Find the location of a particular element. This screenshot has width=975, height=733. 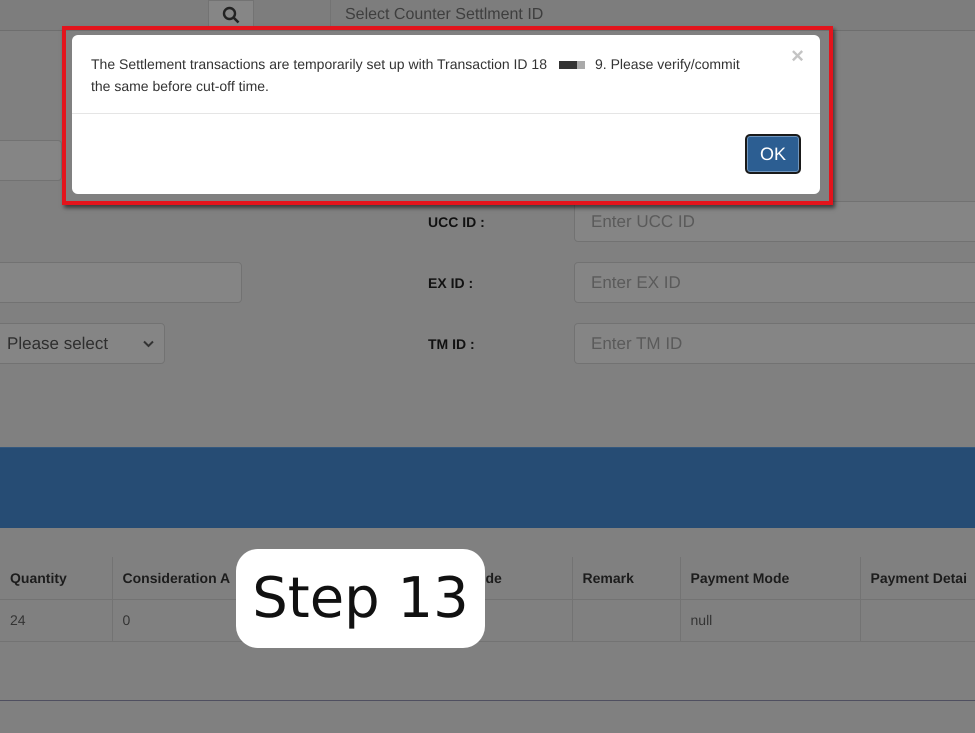

ok-button: OK is located at coordinates (773, 154).